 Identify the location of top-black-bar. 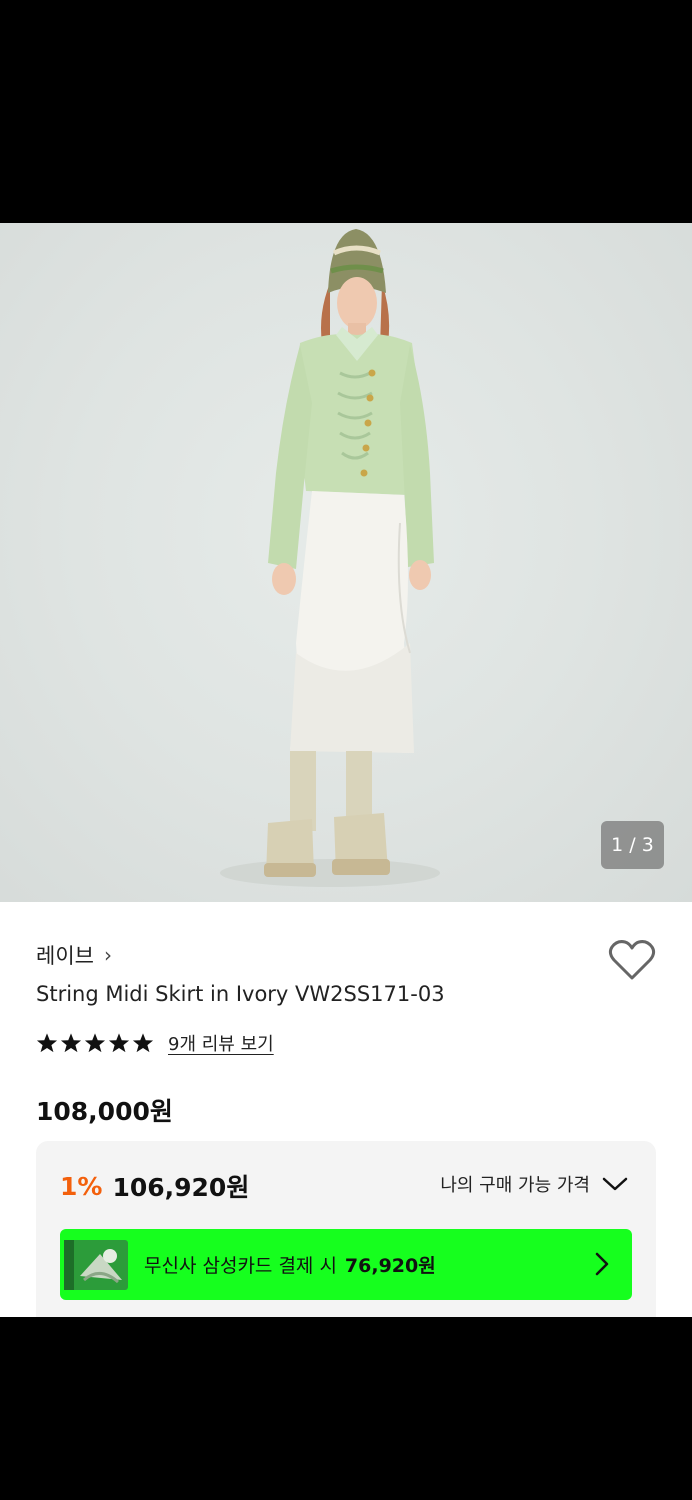
(346, 111).